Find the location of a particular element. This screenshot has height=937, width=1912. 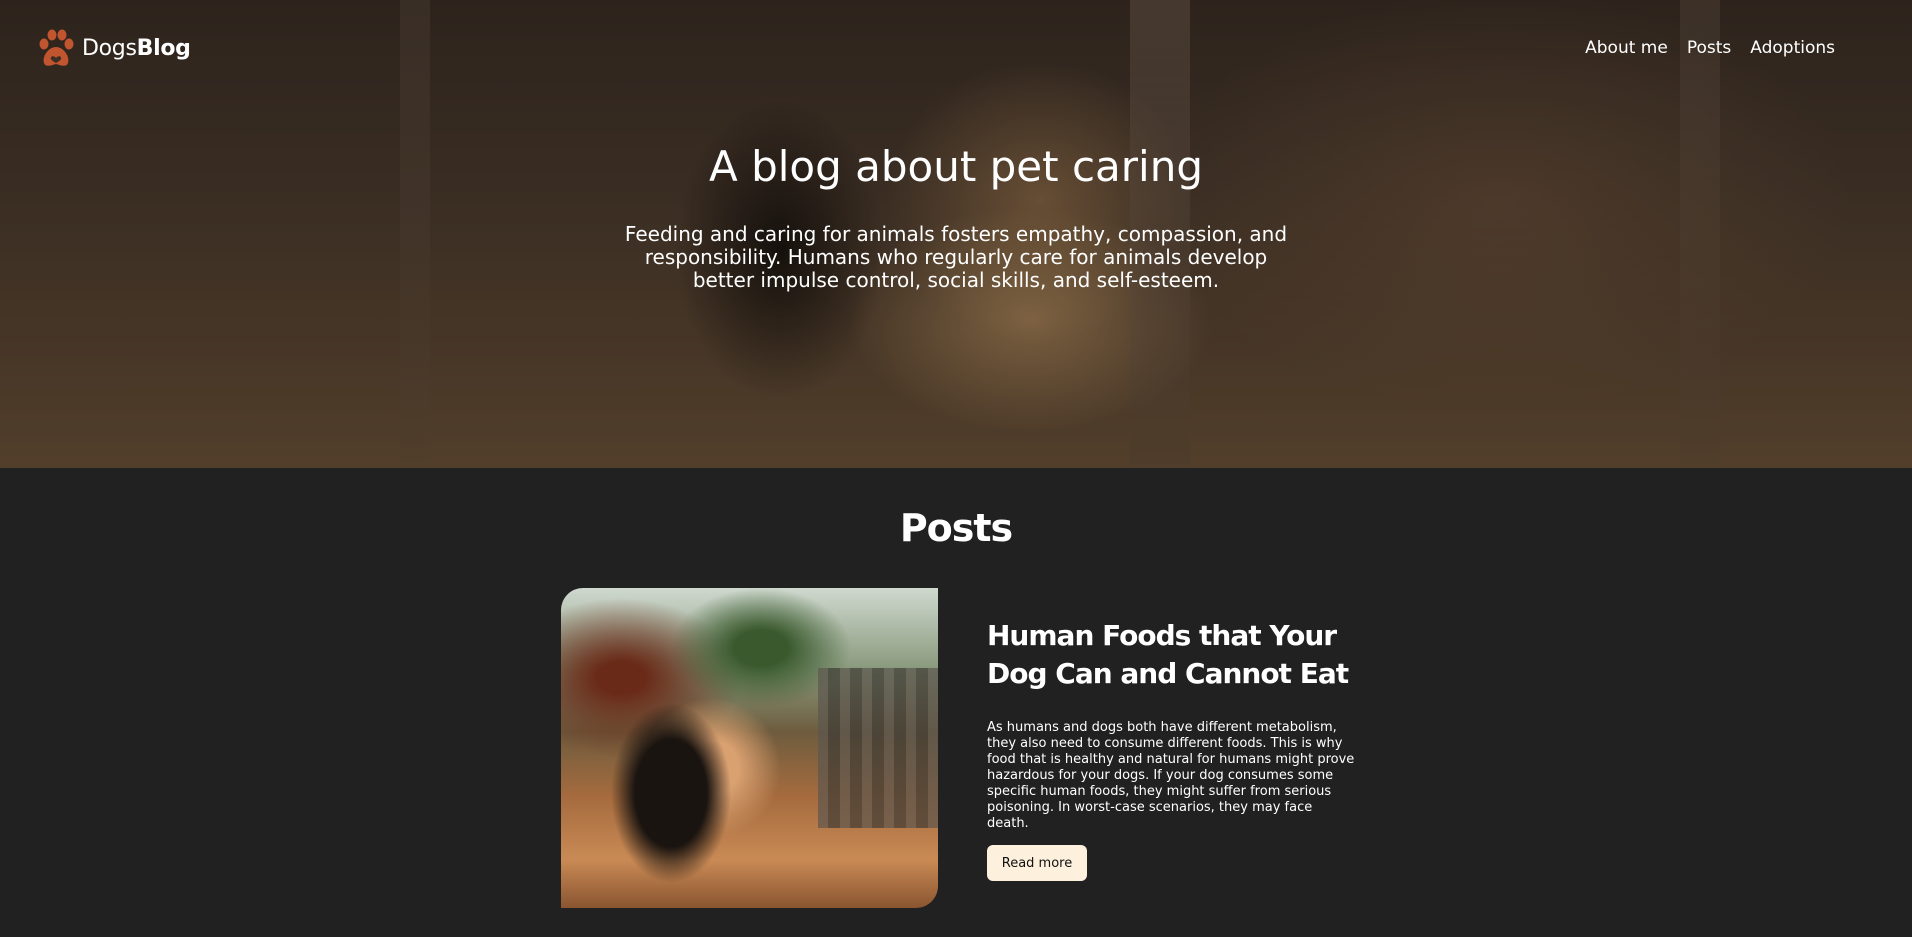

main-nav: About me Posts Adoptions is located at coordinates (1710, 48).